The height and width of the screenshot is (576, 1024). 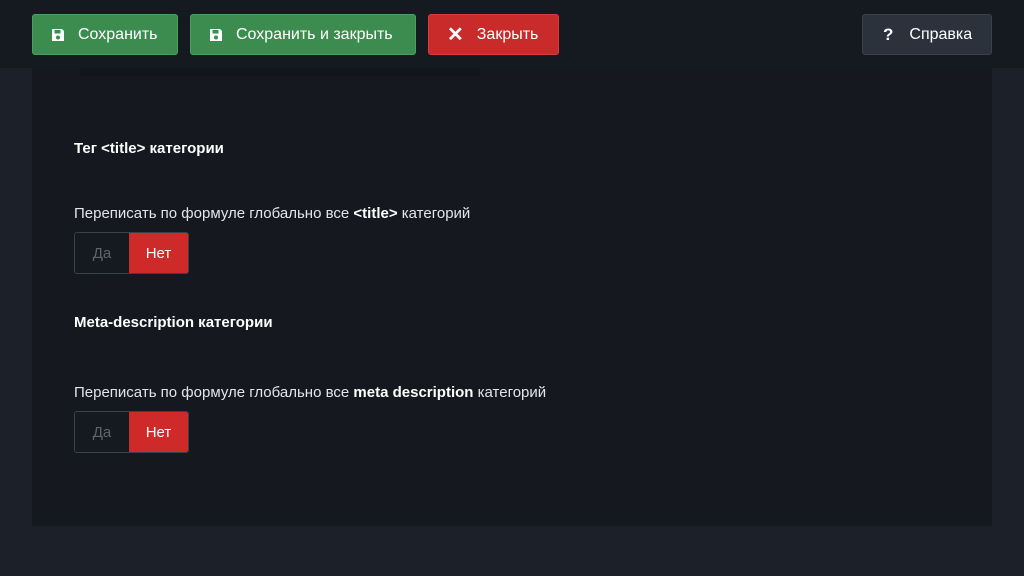 I want to click on close-button: ✕ Закрыть, so click(x=493, y=34).